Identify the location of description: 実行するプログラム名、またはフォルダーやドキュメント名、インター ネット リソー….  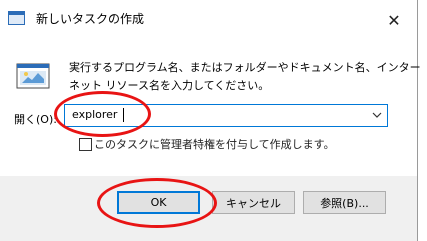
(245, 77).